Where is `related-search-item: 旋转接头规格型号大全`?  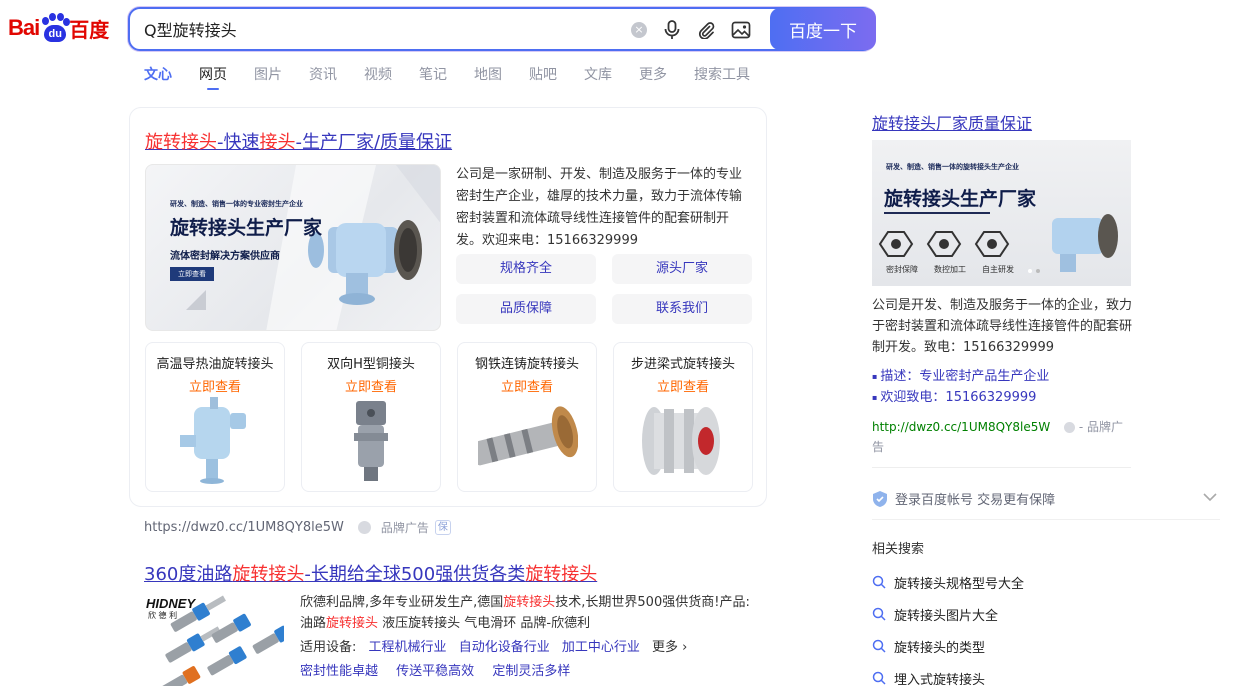 related-search-item: 旋转接头规格型号大全 is located at coordinates (948, 582).